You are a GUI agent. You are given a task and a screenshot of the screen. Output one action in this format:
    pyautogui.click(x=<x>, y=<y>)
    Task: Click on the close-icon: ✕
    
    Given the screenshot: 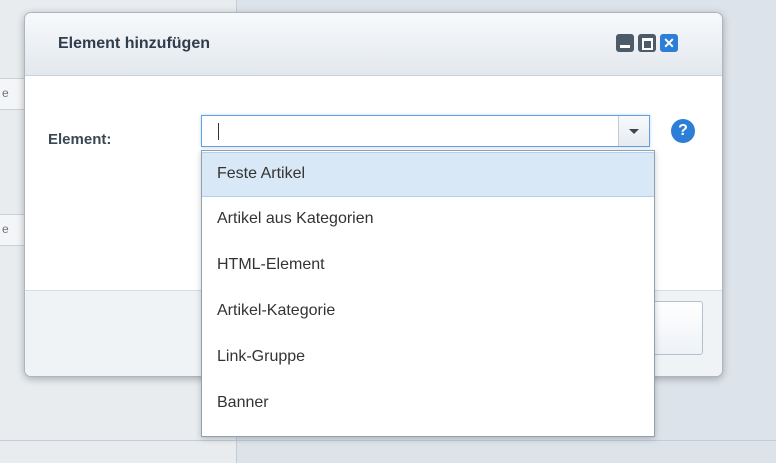 What is the action you would take?
    pyautogui.click(x=669, y=43)
    